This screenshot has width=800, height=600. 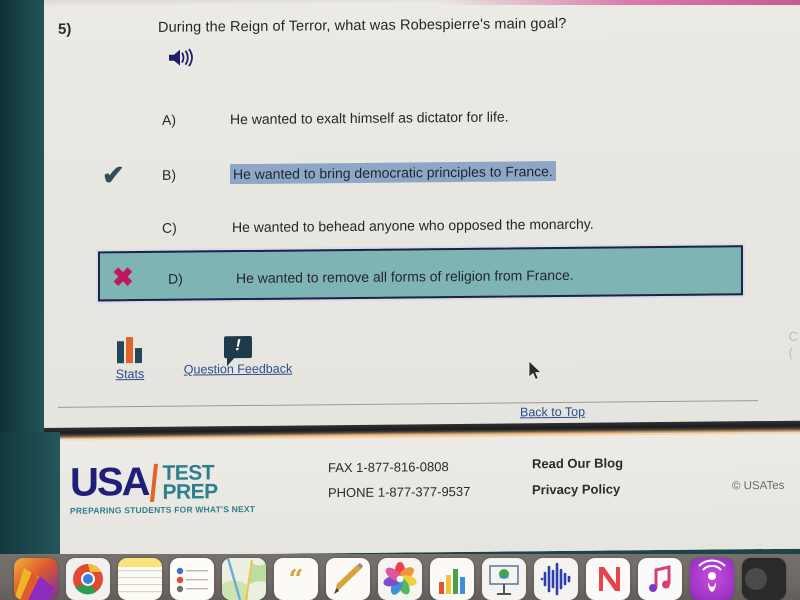 What do you see at coordinates (123, 277) in the screenshot?
I see `x-glyph: ✖` at bounding box center [123, 277].